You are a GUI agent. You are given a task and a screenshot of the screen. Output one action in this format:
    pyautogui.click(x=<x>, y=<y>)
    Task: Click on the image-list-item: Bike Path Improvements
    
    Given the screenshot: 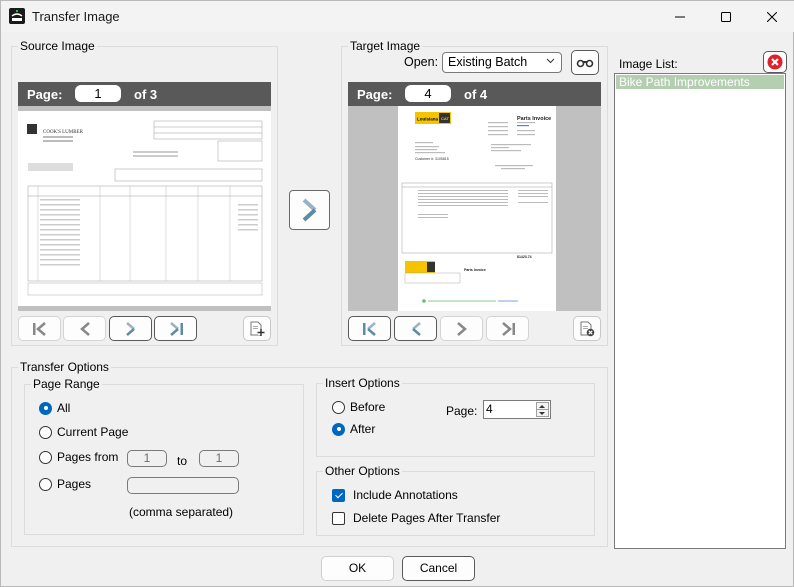 What is the action you would take?
    pyautogui.click(x=700, y=82)
    